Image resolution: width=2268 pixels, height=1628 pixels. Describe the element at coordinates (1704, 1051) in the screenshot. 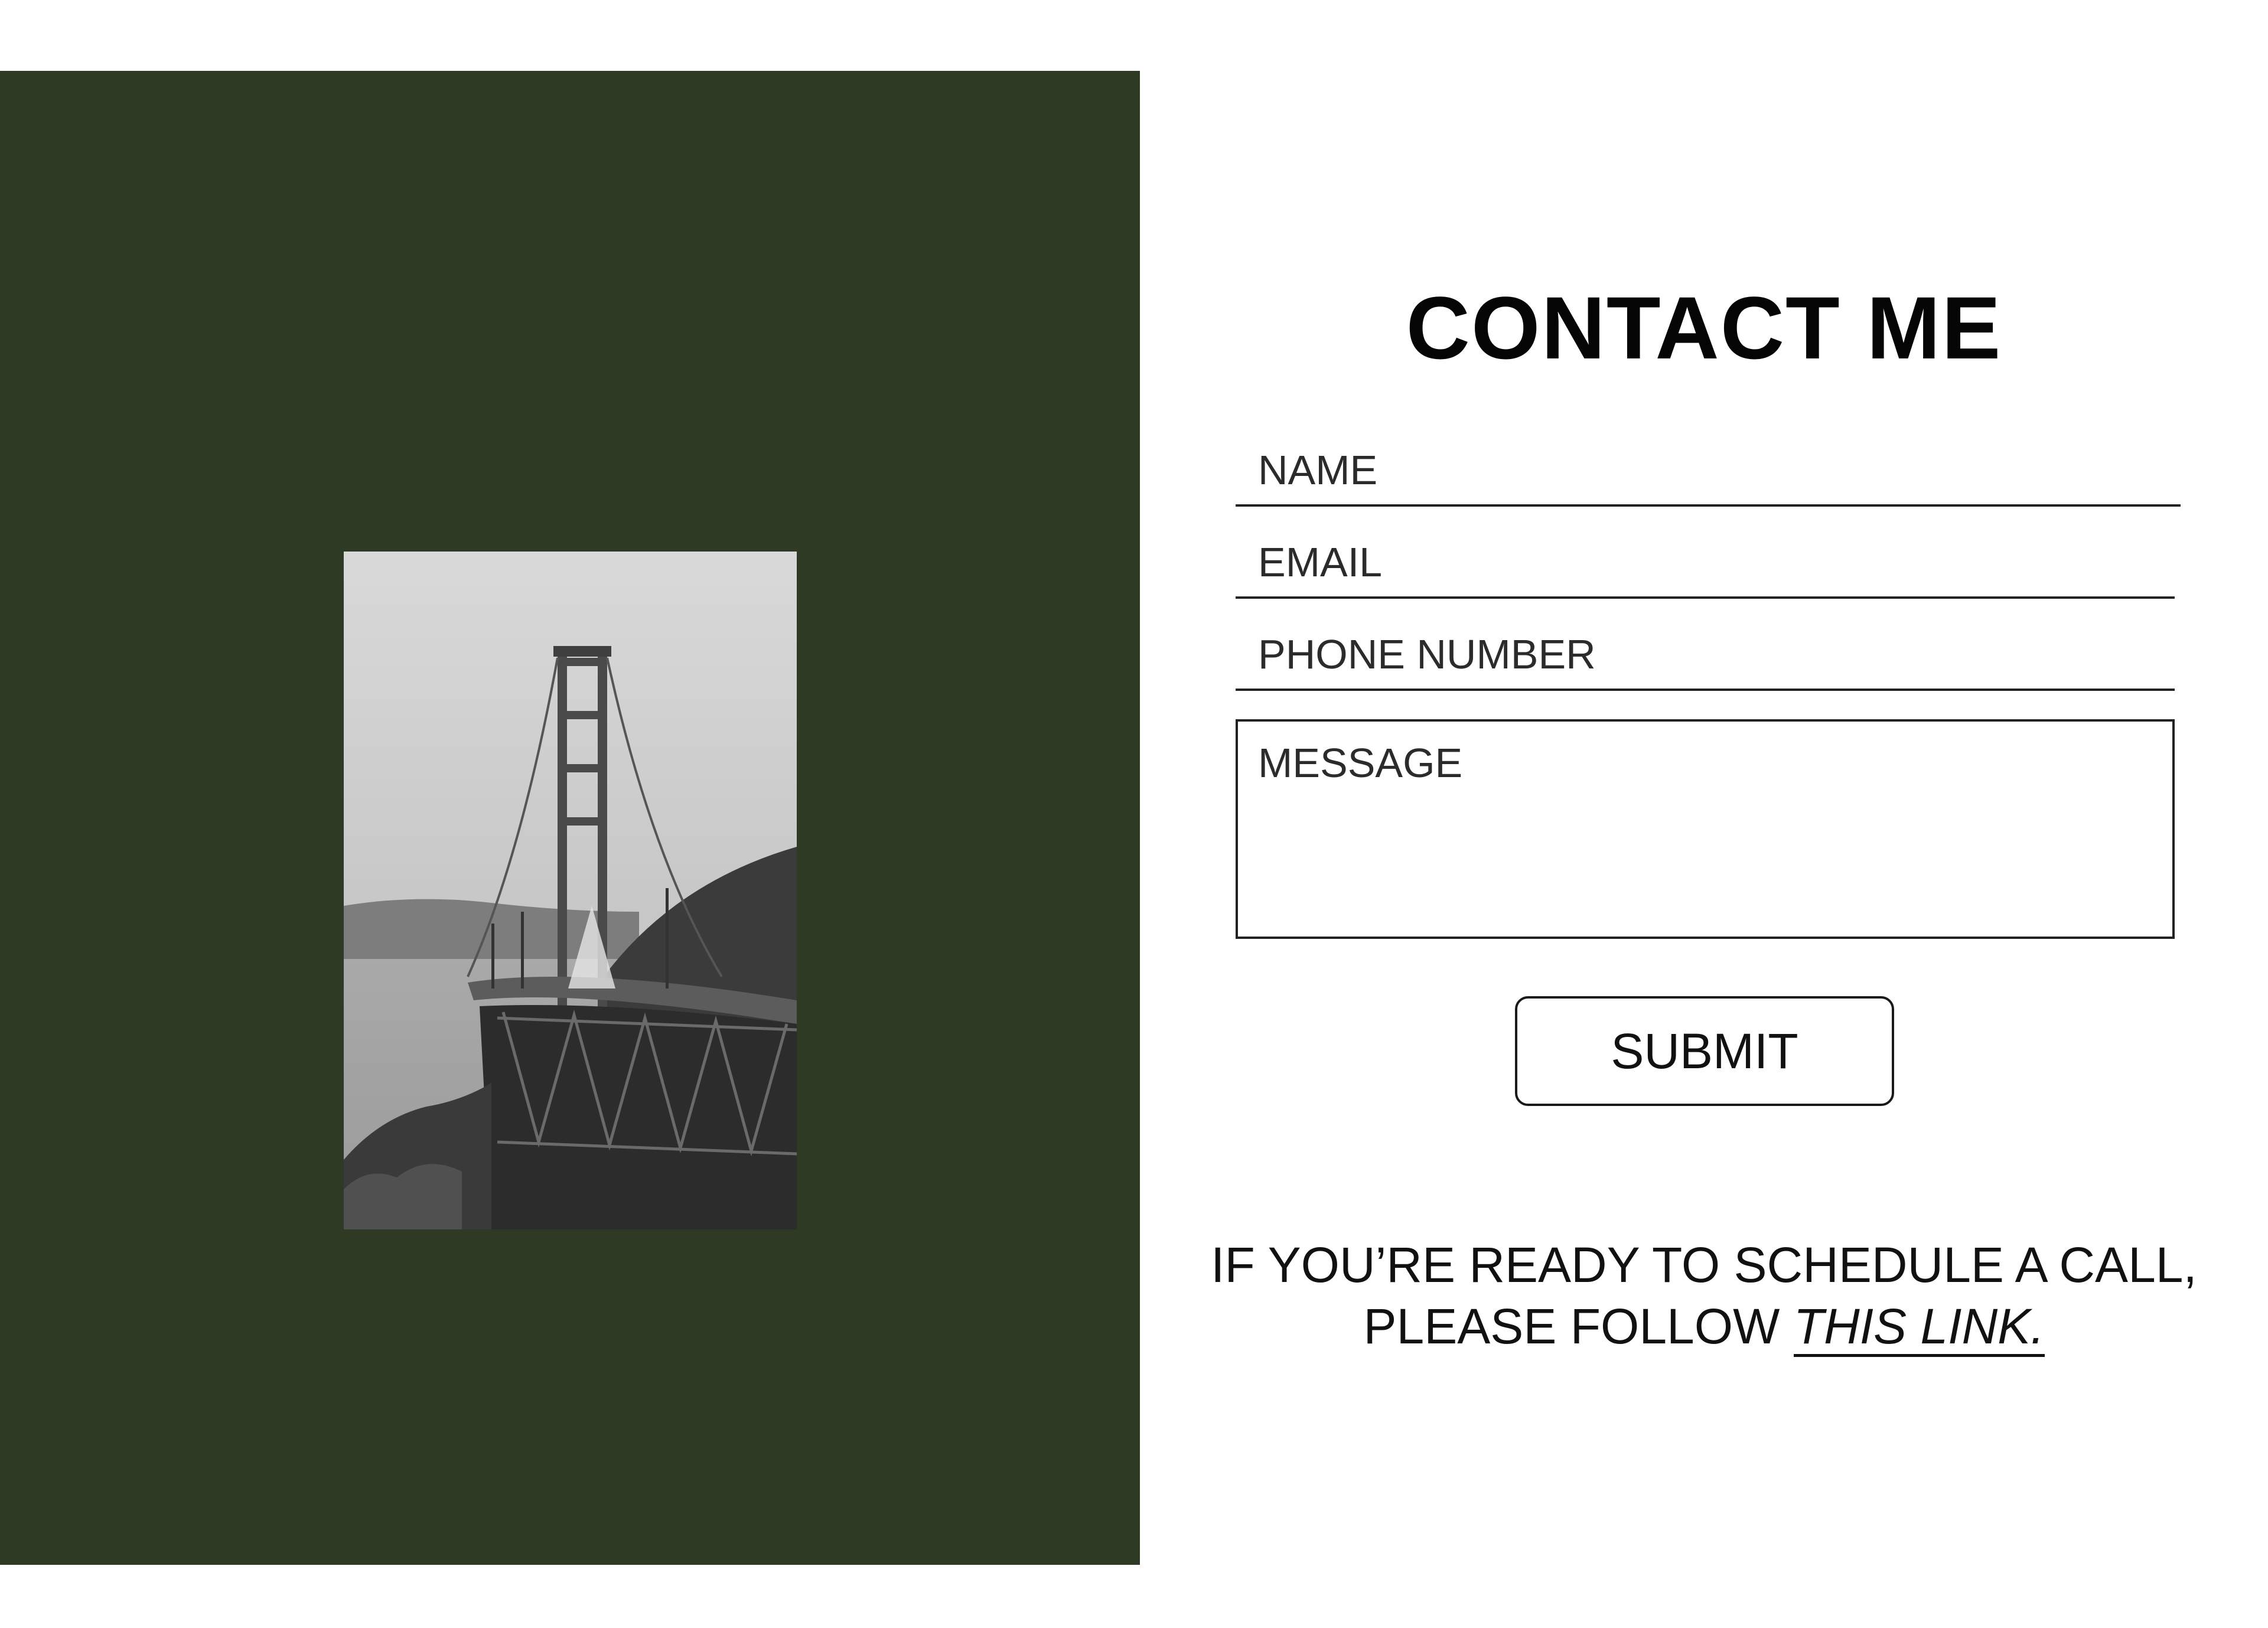

I see `submit-button: SUBMIT` at that location.